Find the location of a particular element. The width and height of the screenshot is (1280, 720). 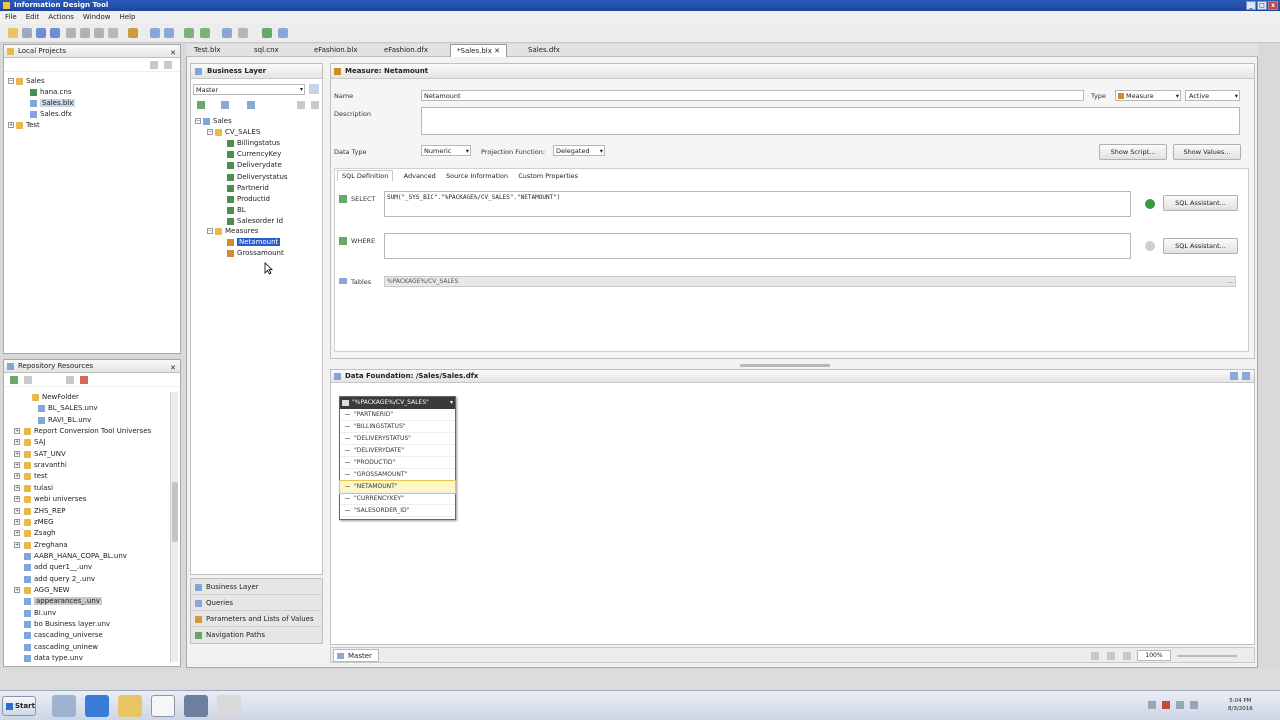

zoom-slider is located at coordinates (1207, 656).